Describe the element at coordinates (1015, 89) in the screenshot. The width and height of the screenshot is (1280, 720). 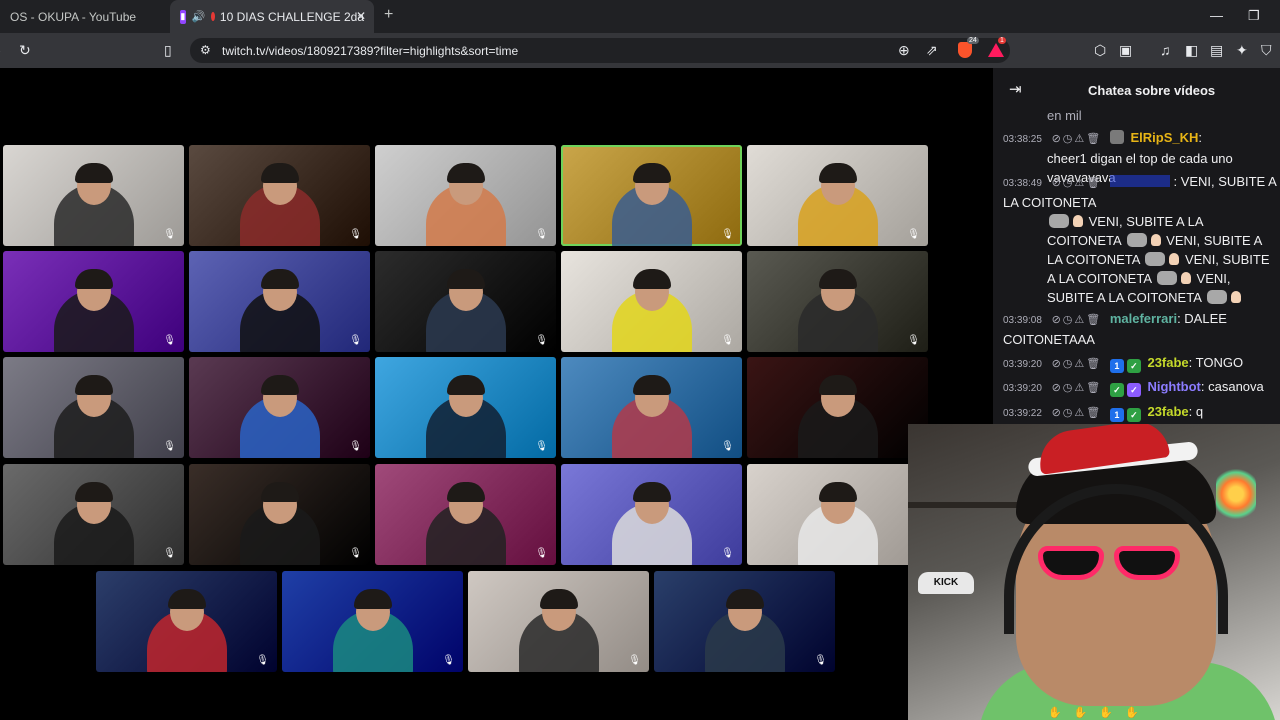
I see `collapse-chat-icon: ⇥` at that location.